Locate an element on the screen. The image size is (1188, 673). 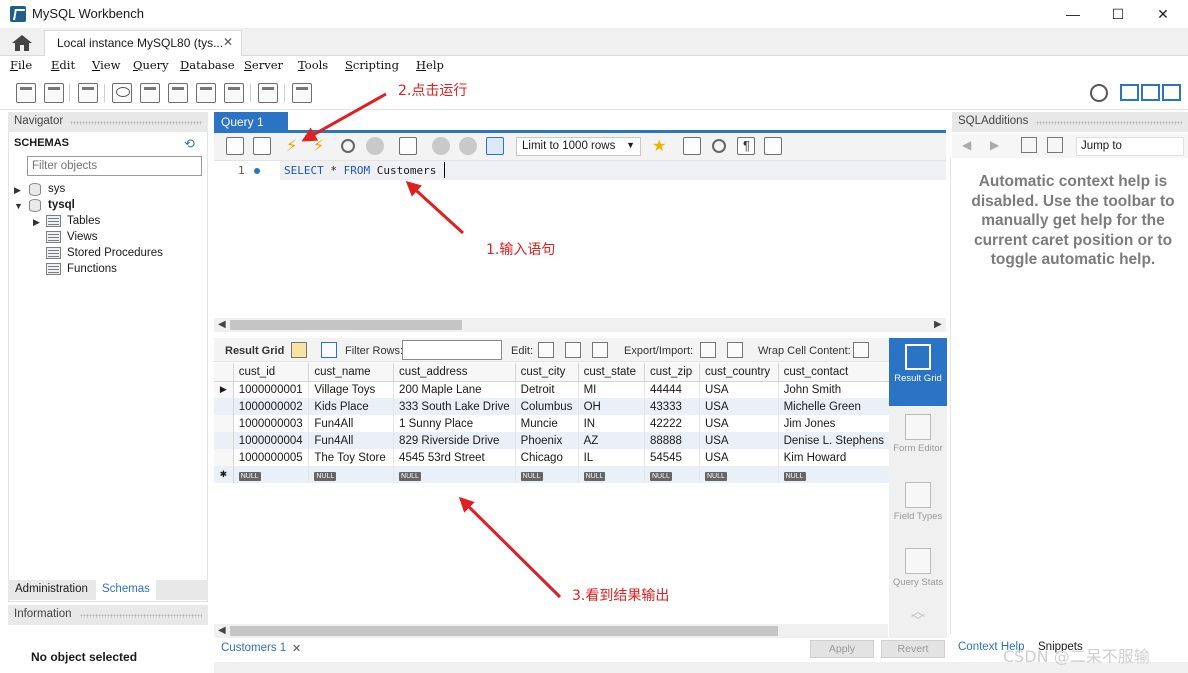
close-window-button: ✕ is located at coordinates (1163, 14).